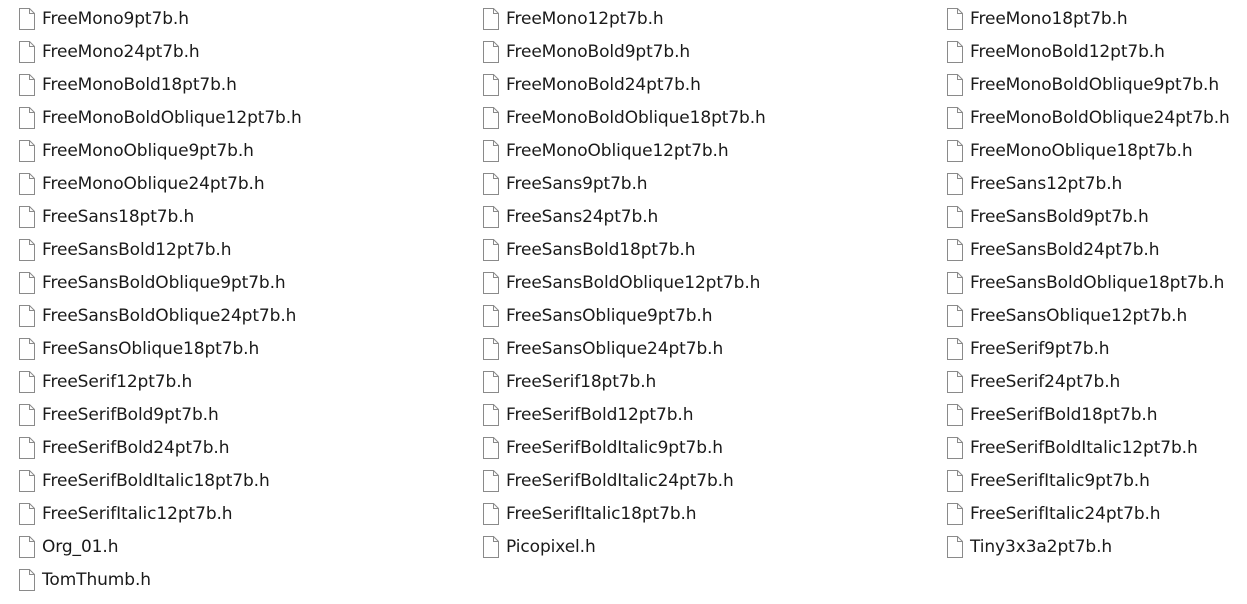 The width and height of the screenshot is (1247, 604). What do you see at coordinates (152, 283) in the screenshot?
I see `file-item: FreeSansBoldOblique9pt7b.h` at bounding box center [152, 283].